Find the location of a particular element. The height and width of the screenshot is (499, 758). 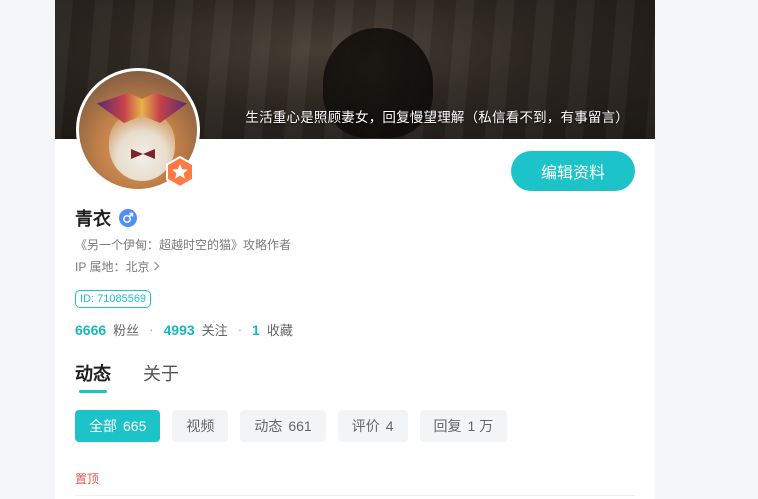

filter-label: 评价 is located at coordinates (365, 426).